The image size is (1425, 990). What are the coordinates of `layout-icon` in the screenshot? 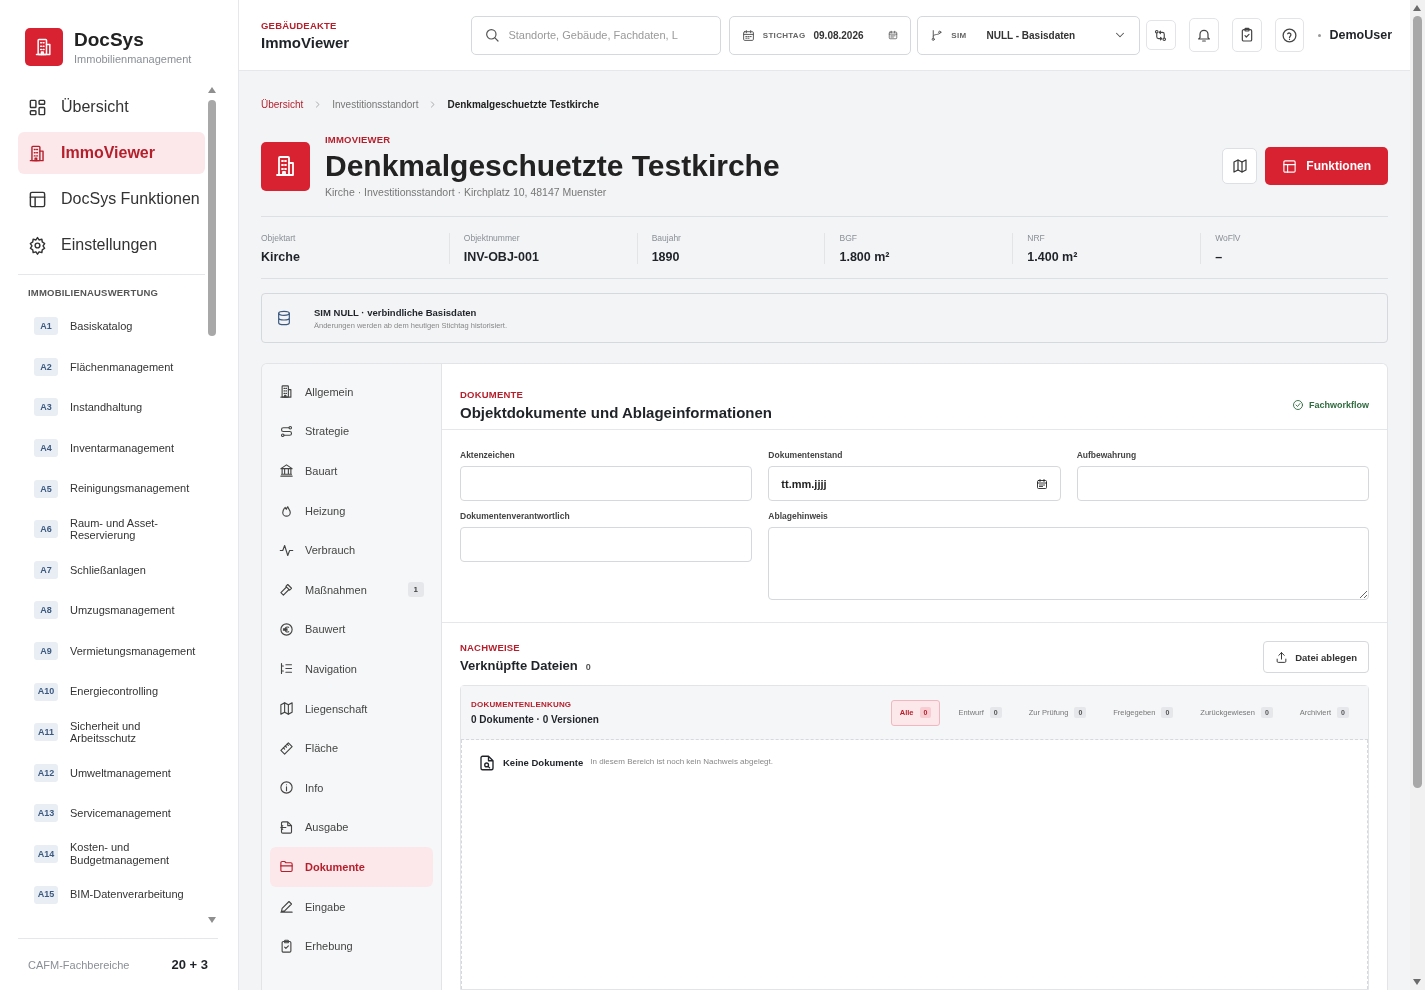 It's located at (37, 199).